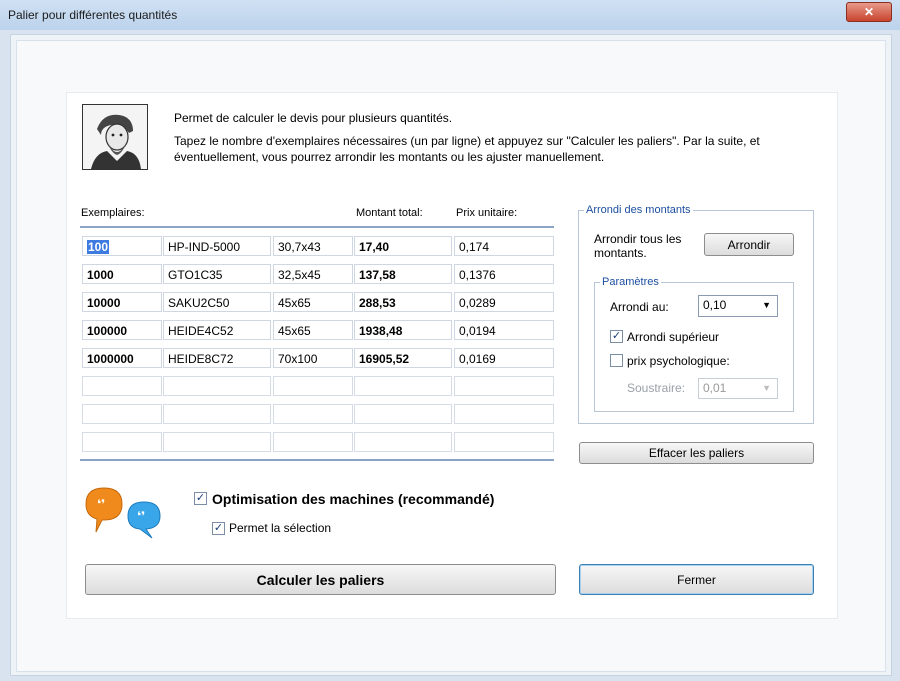 Image resolution: width=900 pixels, height=681 pixels. What do you see at coordinates (320, 579) in the screenshot?
I see `calculer-paliers-button: Calculer les paliers` at bounding box center [320, 579].